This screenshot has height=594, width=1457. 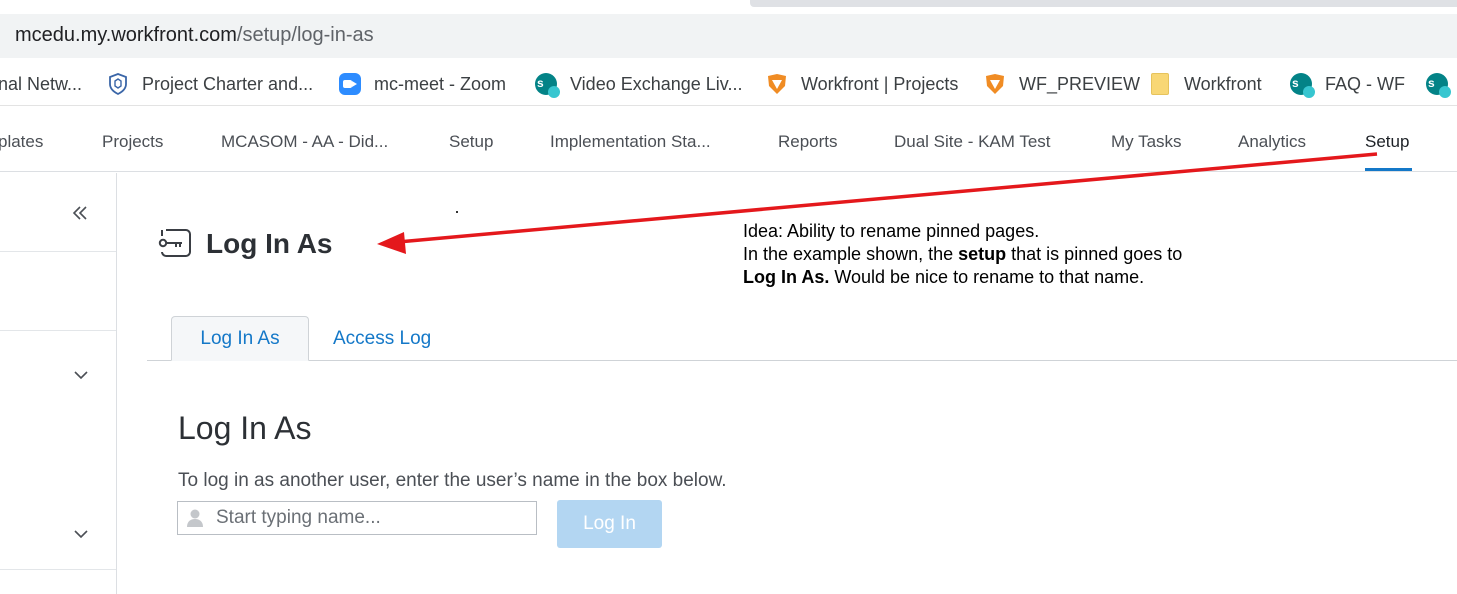 What do you see at coordinates (126, 35) in the screenshot?
I see `url-host: mcedu.my.workfront.com` at bounding box center [126, 35].